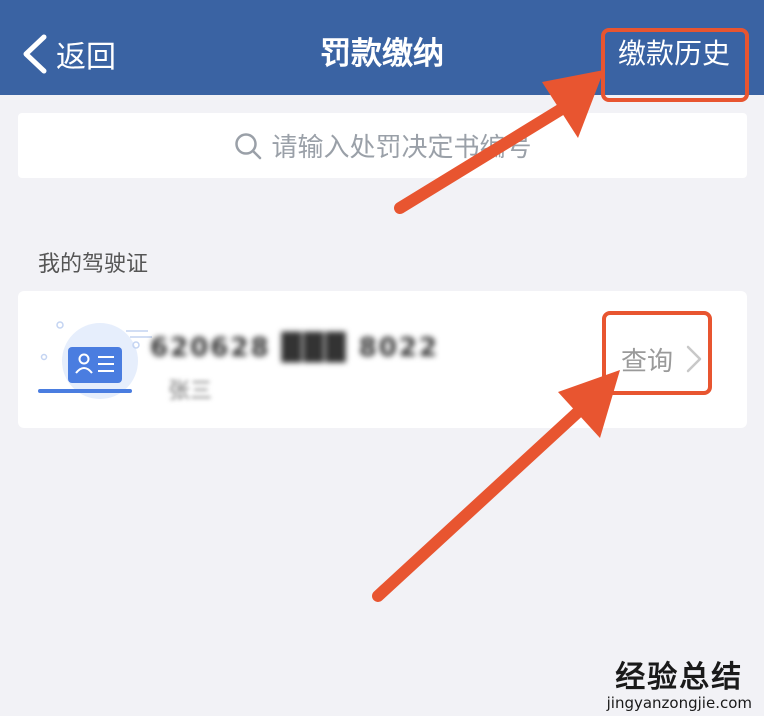 Image resolution: width=764 pixels, height=716 pixels. Describe the element at coordinates (190, 391) in the screenshot. I see `license-holder-name: 张三` at that location.